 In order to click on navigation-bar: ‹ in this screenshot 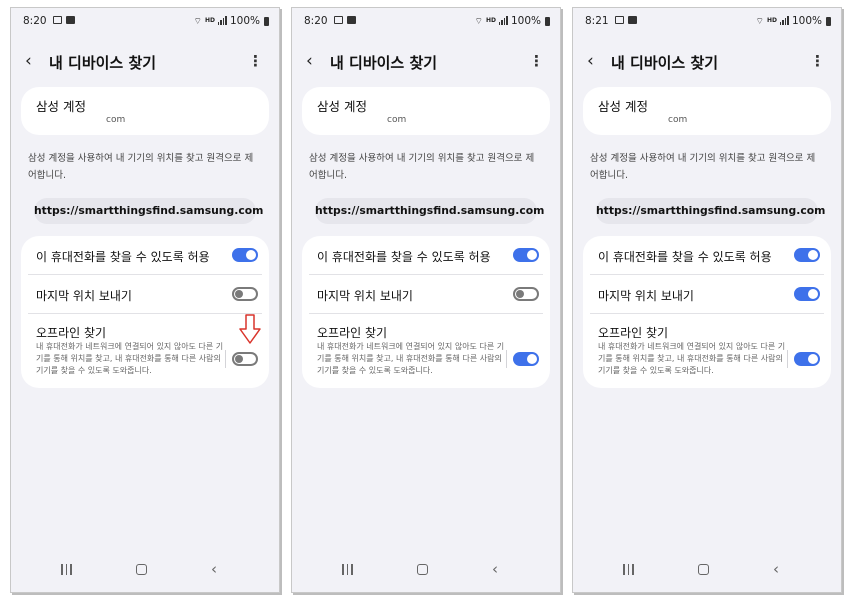, I will do `click(426, 572)`.